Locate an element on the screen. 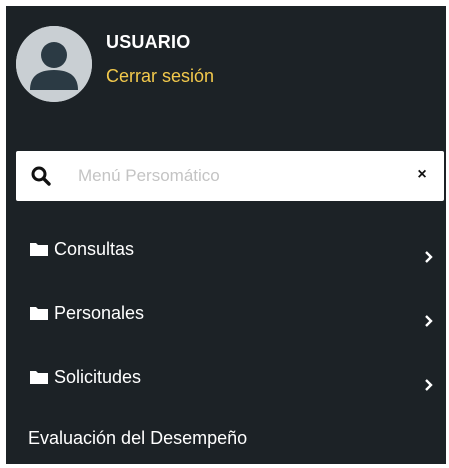  logout-link: Cerrar sesión is located at coordinates (160, 76).